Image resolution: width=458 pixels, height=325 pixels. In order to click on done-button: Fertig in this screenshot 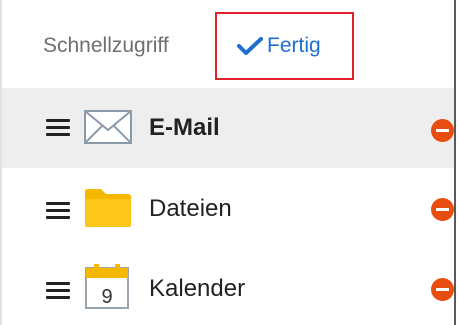, I will do `click(284, 46)`.